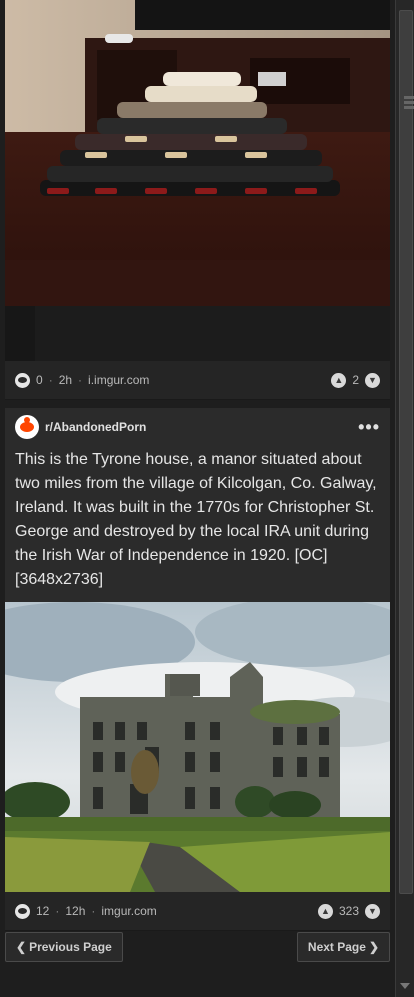 The image size is (414, 997). What do you see at coordinates (21, 947) in the screenshot?
I see `chevron-left-icon: ❮` at bounding box center [21, 947].